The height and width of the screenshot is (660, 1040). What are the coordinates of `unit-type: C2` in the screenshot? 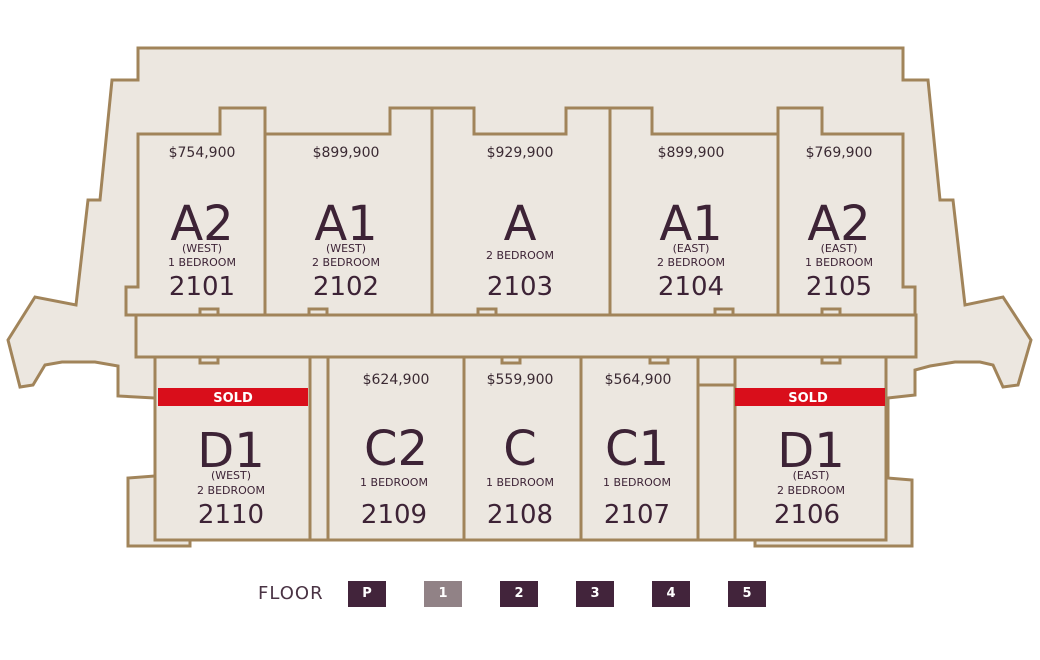 It's located at (396, 449).